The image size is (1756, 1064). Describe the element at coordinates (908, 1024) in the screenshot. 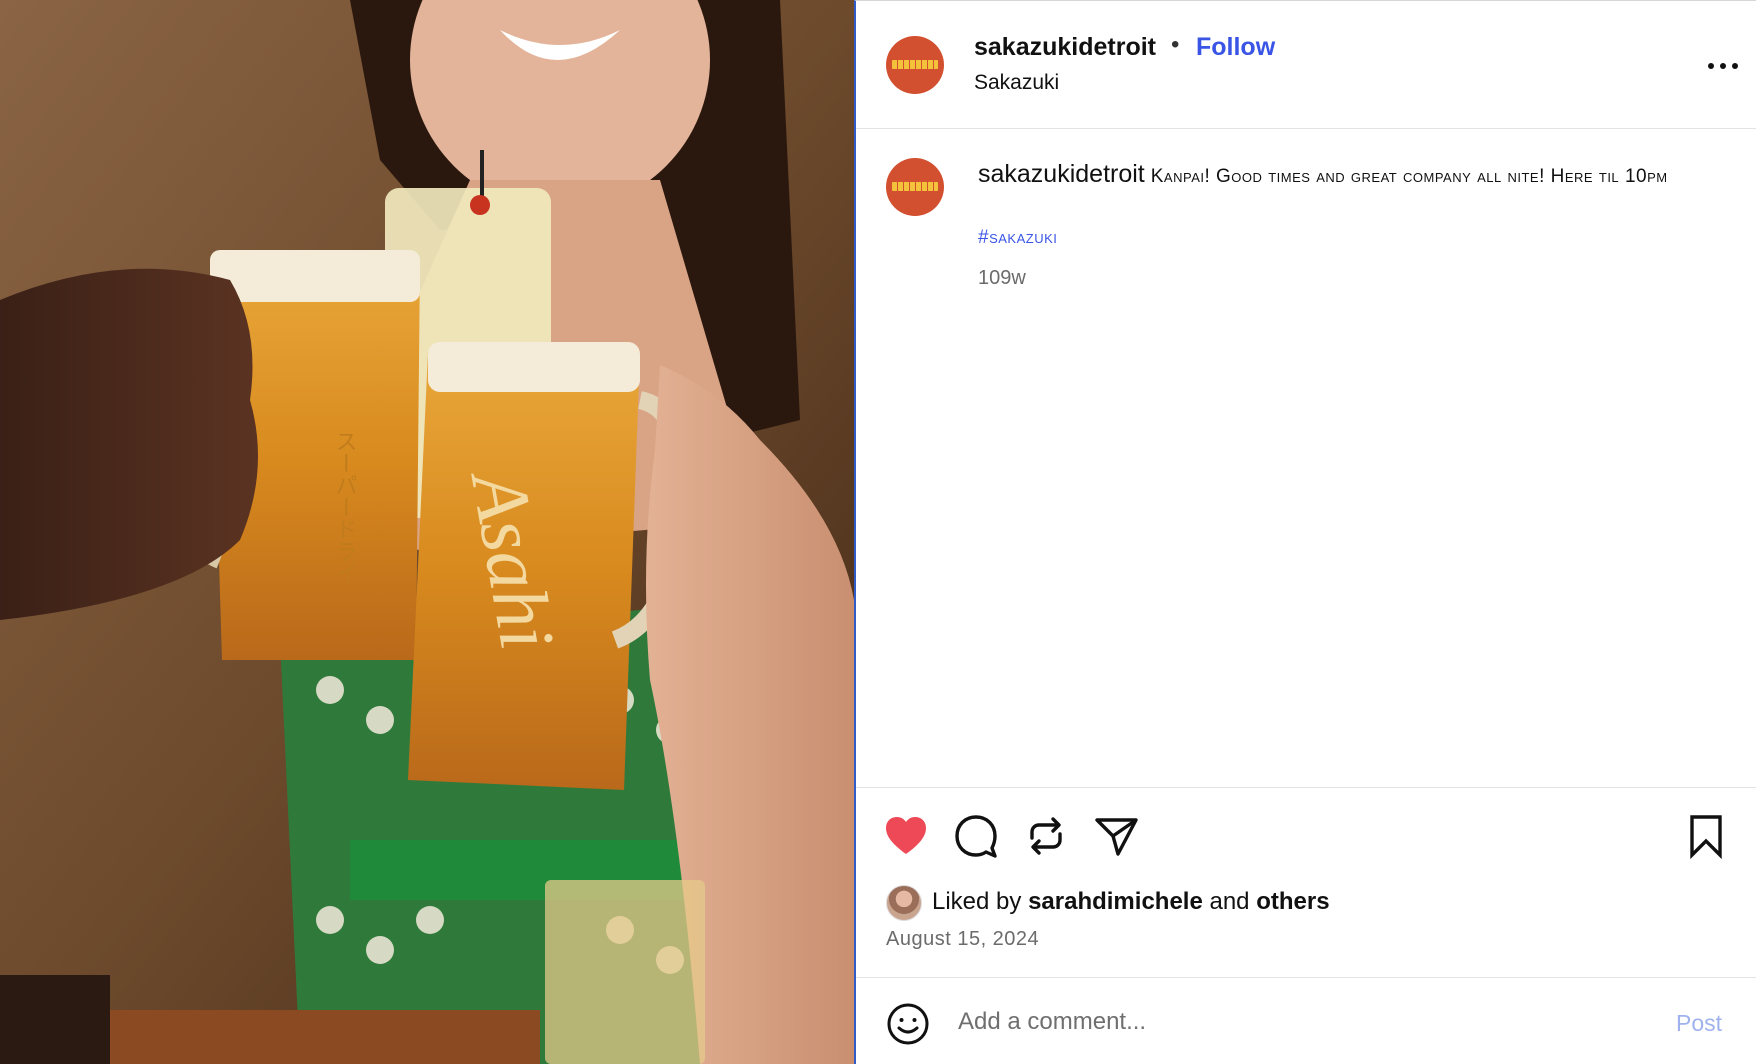

I see `emoji-icon` at that location.